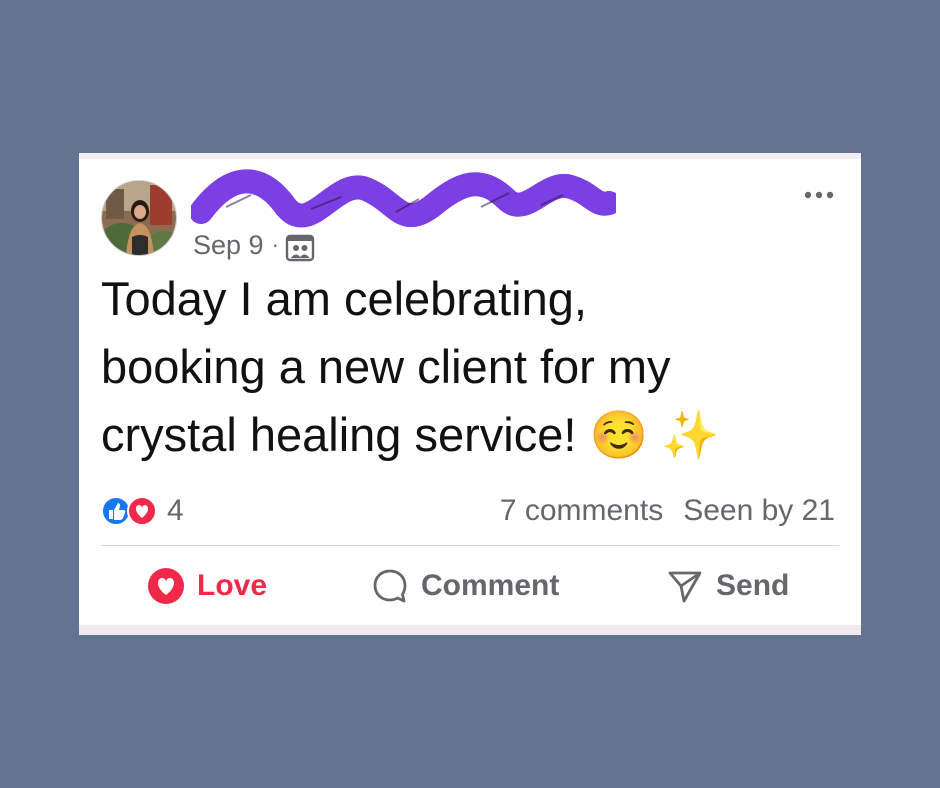 This screenshot has width=940, height=788. What do you see at coordinates (470, 630) in the screenshot?
I see `bottom-strip` at bounding box center [470, 630].